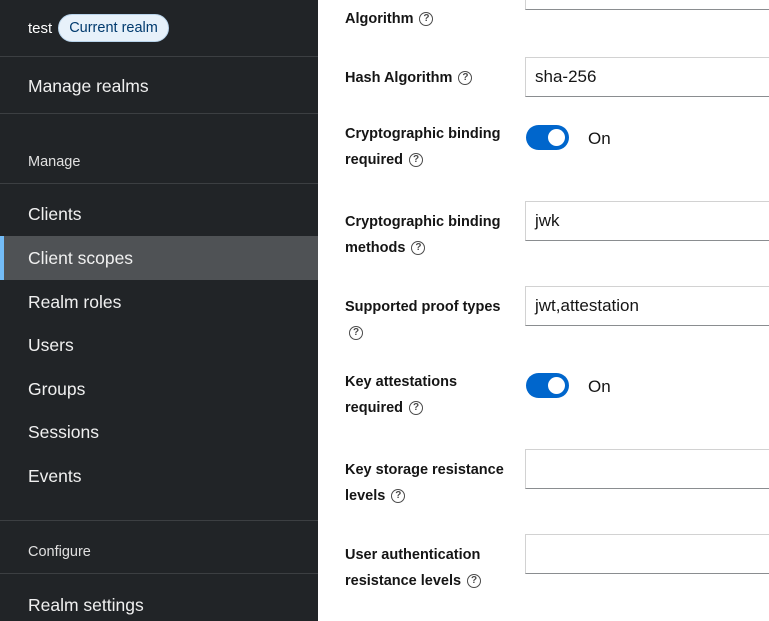  Describe the element at coordinates (647, 77) in the screenshot. I see `hash-algorithm-input: sha-256` at that location.